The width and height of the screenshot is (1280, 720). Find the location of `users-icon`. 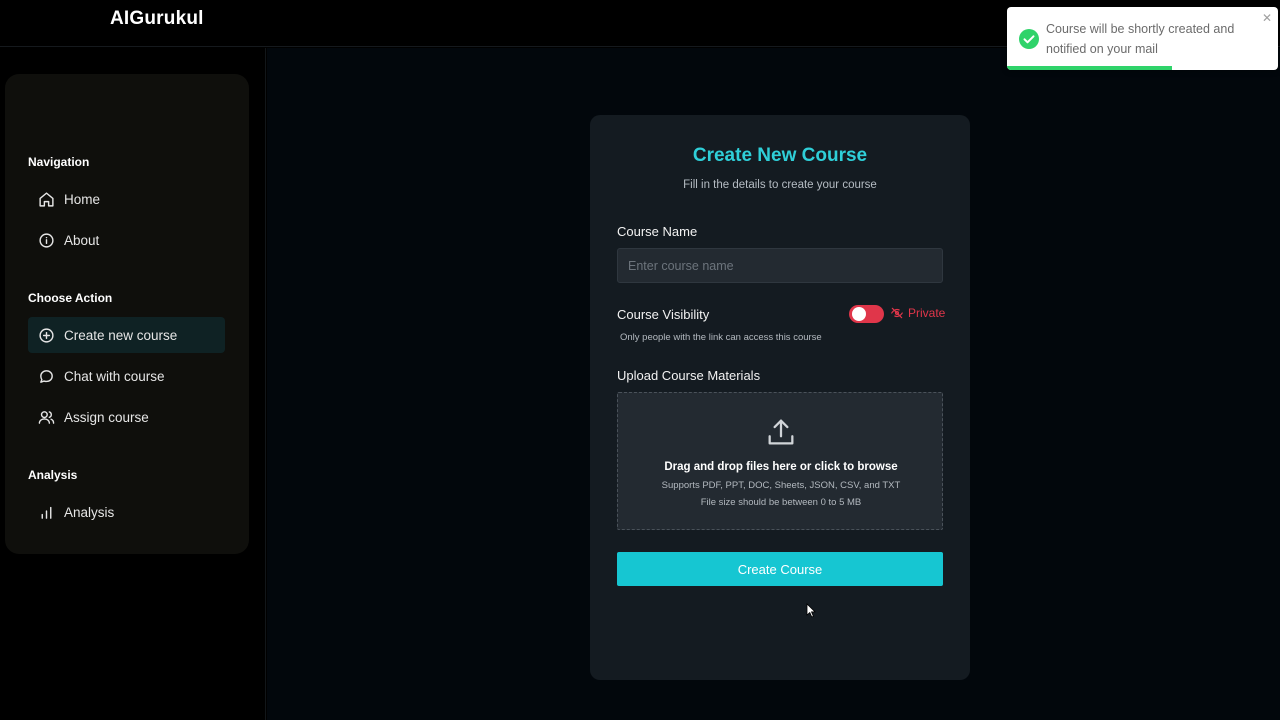

users-icon is located at coordinates (46, 417).